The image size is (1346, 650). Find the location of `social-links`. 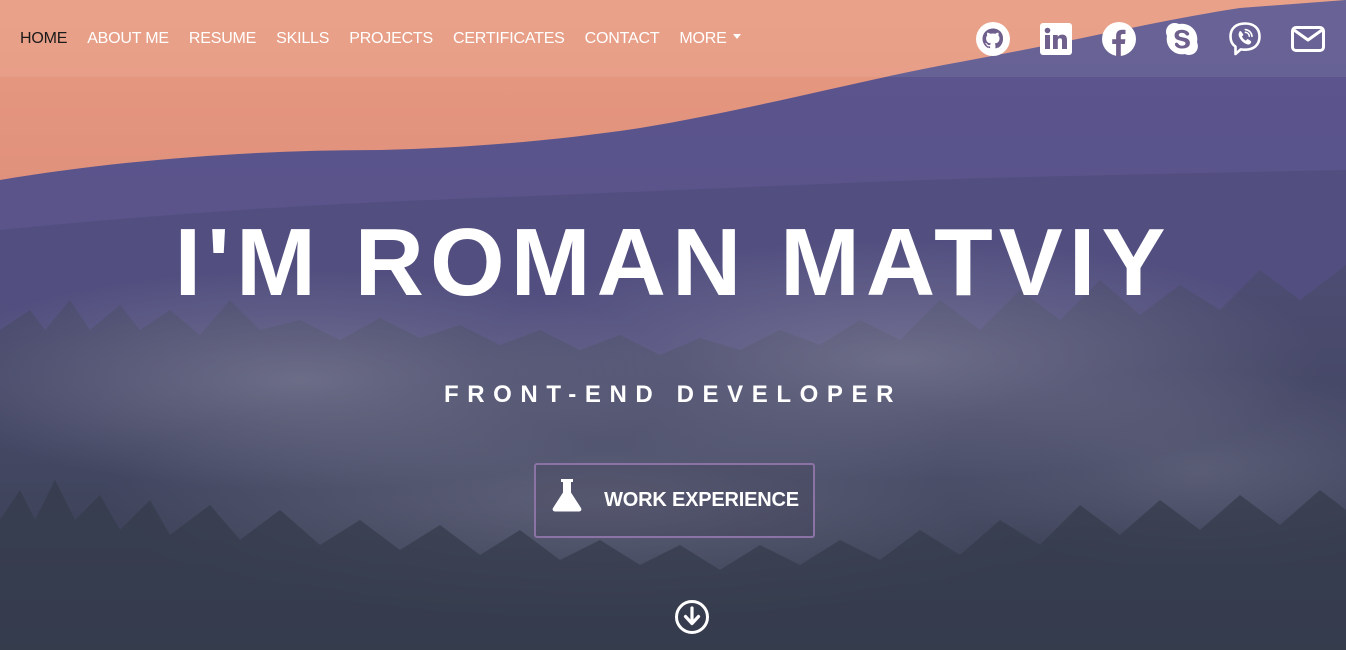

social-links is located at coordinates (1150, 39).